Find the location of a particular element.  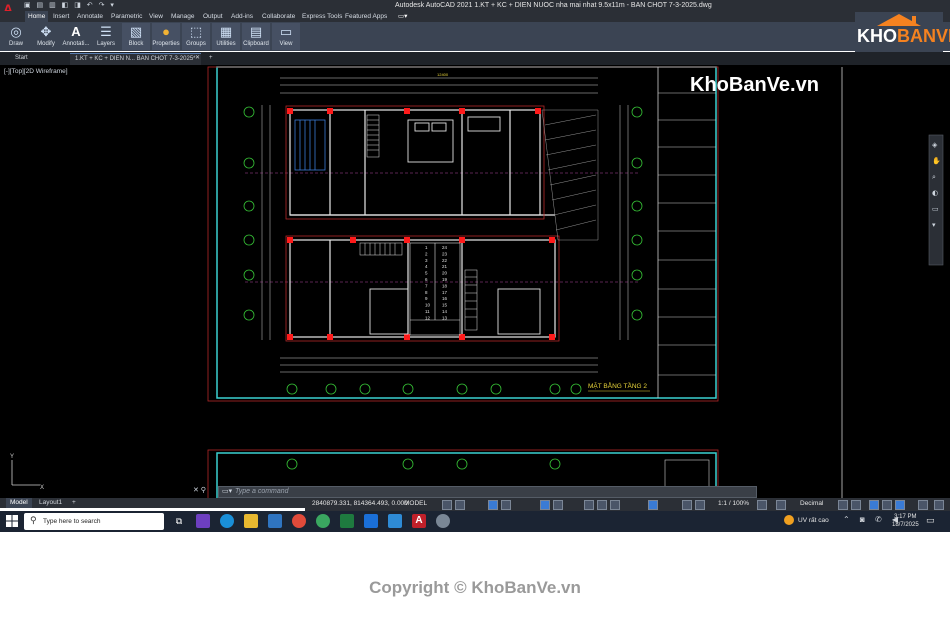

misc-app-icon is located at coordinates (443, 521).